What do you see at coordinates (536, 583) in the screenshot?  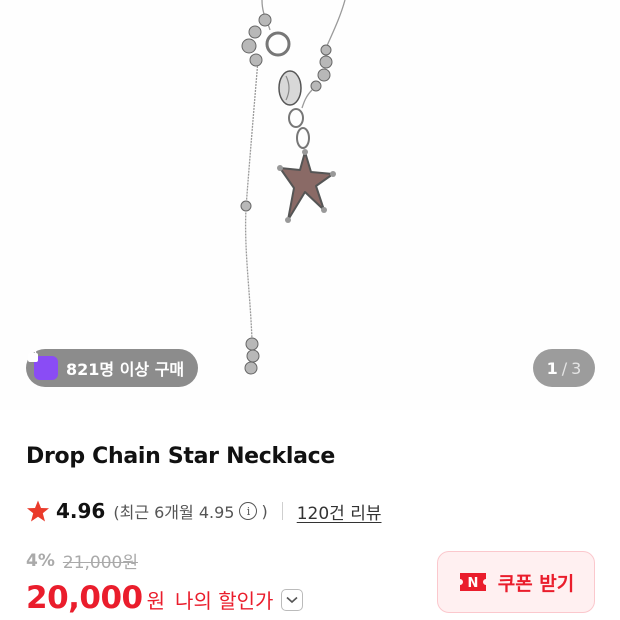 I see `coupon-label: 쿠폰 받기` at bounding box center [536, 583].